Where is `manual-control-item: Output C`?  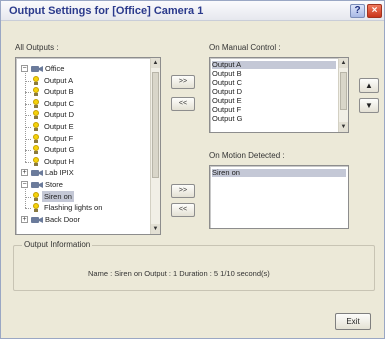 manual-control-item: Output C is located at coordinates (274, 83).